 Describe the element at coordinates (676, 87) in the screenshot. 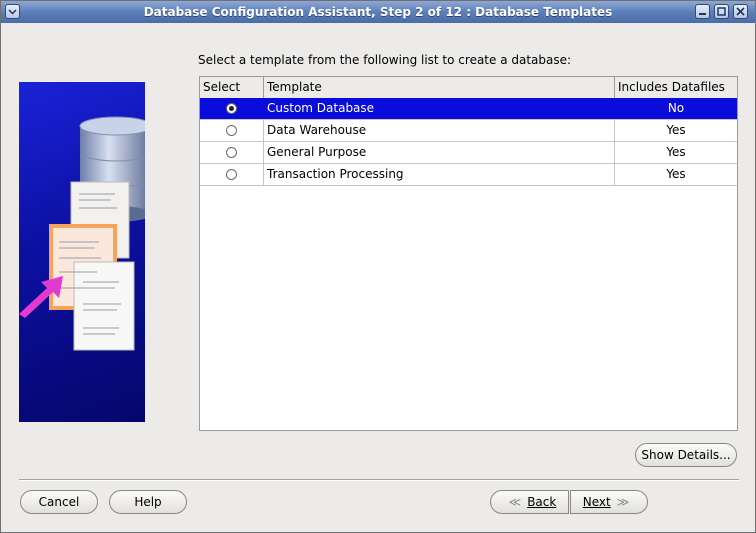

I see `column-header-datafiles: Includes Datafiles` at that location.